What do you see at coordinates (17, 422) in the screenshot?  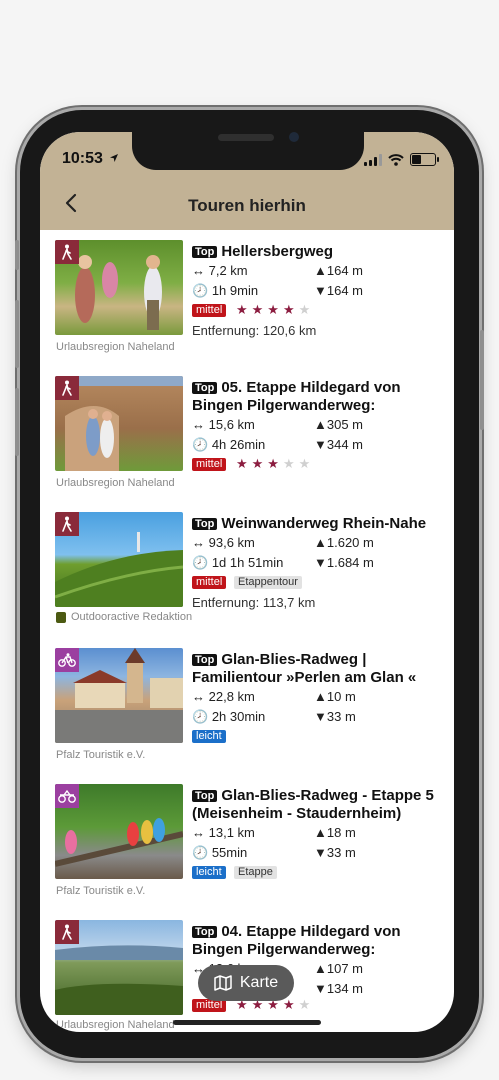 I see `side-button-volume-down` at bounding box center [17, 422].